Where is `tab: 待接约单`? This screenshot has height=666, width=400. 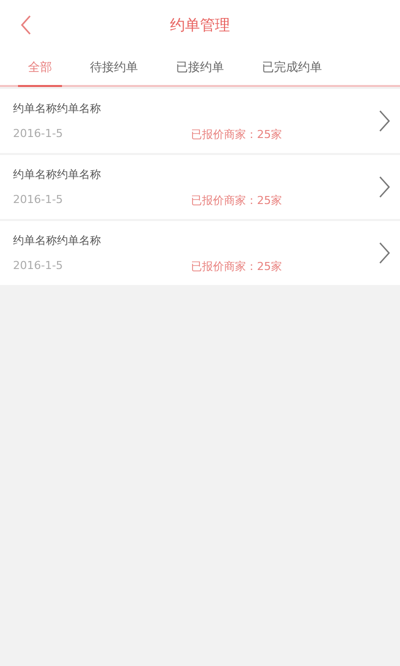 tab: 待接约单 is located at coordinates (114, 68).